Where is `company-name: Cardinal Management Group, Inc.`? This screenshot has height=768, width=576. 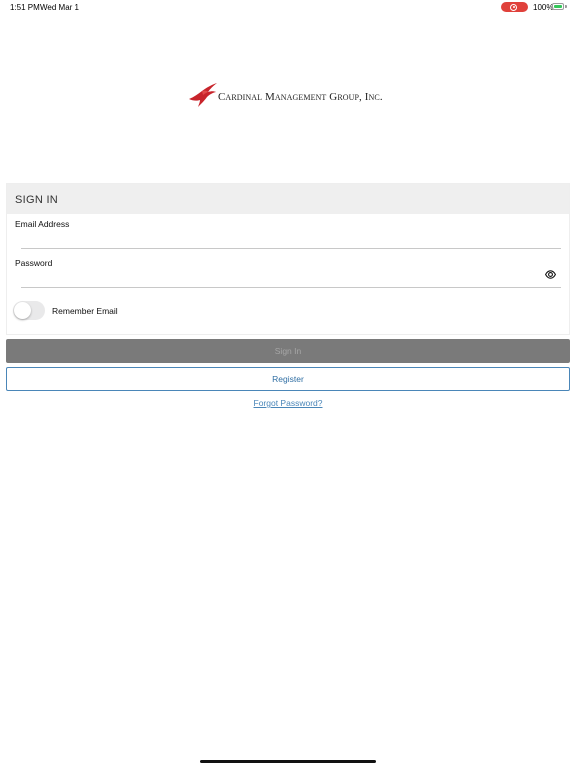
company-name: Cardinal Management Group, Inc. is located at coordinates (300, 97).